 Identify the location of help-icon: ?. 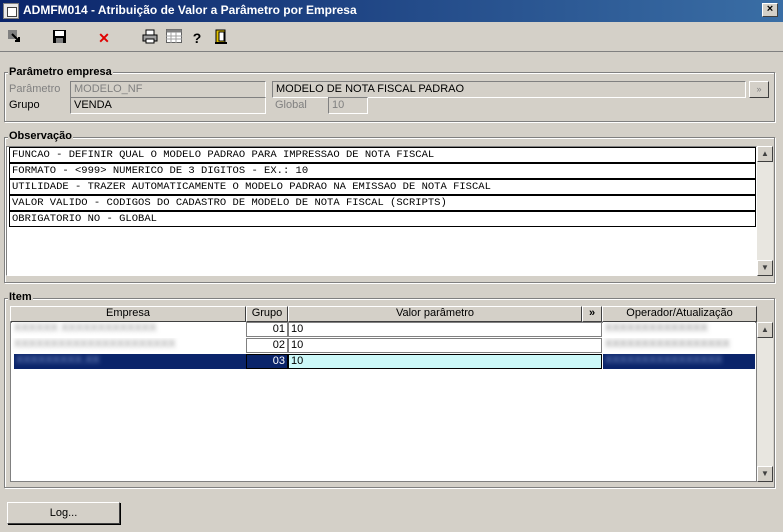
(197, 38).